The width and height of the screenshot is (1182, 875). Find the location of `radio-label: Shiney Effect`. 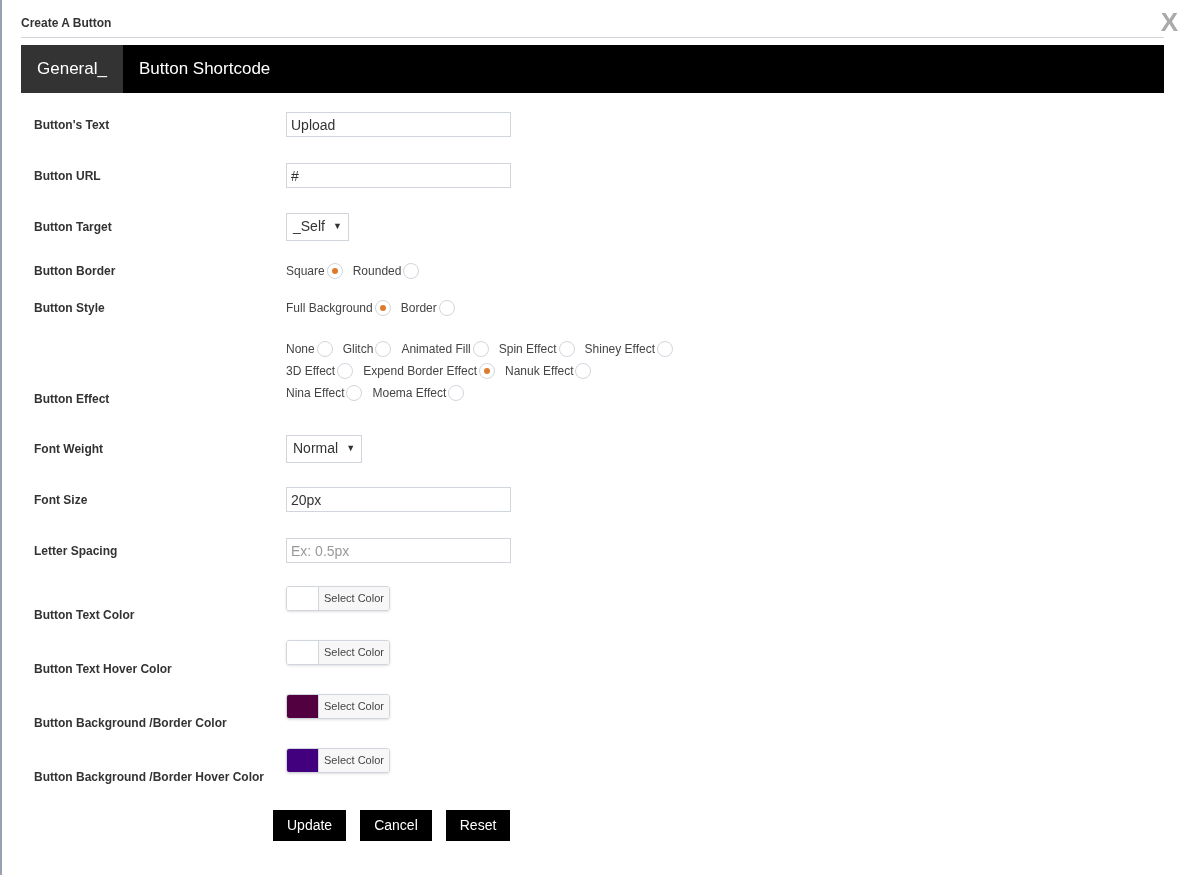

radio-label: Shiney Effect is located at coordinates (620, 349).